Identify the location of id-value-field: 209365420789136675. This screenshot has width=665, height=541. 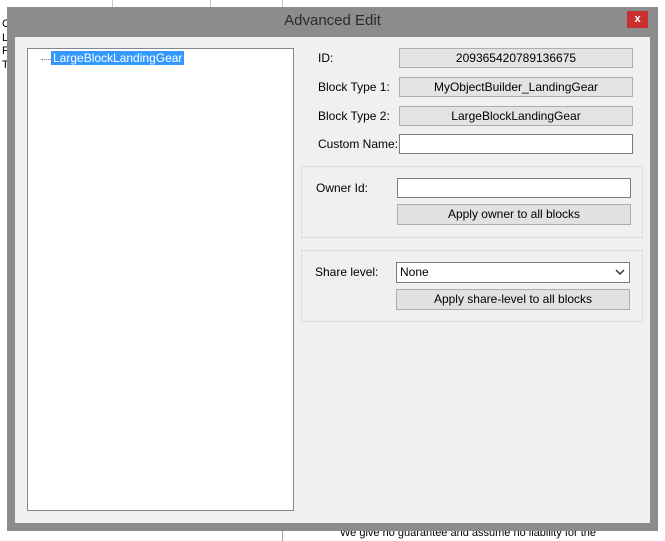
(516, 58).